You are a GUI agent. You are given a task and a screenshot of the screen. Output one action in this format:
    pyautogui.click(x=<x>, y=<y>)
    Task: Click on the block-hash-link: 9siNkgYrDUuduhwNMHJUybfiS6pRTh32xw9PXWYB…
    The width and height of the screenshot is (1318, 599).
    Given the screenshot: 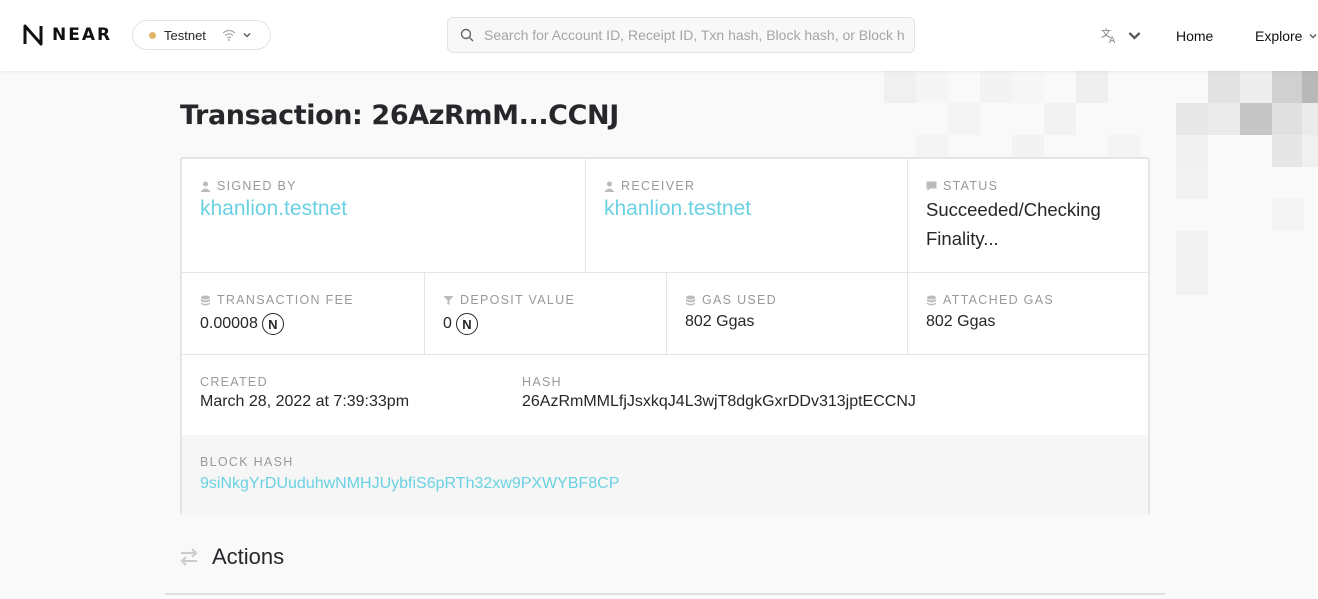 What is the action you would take?
    pyautogui.click(x=409, y=484)
    